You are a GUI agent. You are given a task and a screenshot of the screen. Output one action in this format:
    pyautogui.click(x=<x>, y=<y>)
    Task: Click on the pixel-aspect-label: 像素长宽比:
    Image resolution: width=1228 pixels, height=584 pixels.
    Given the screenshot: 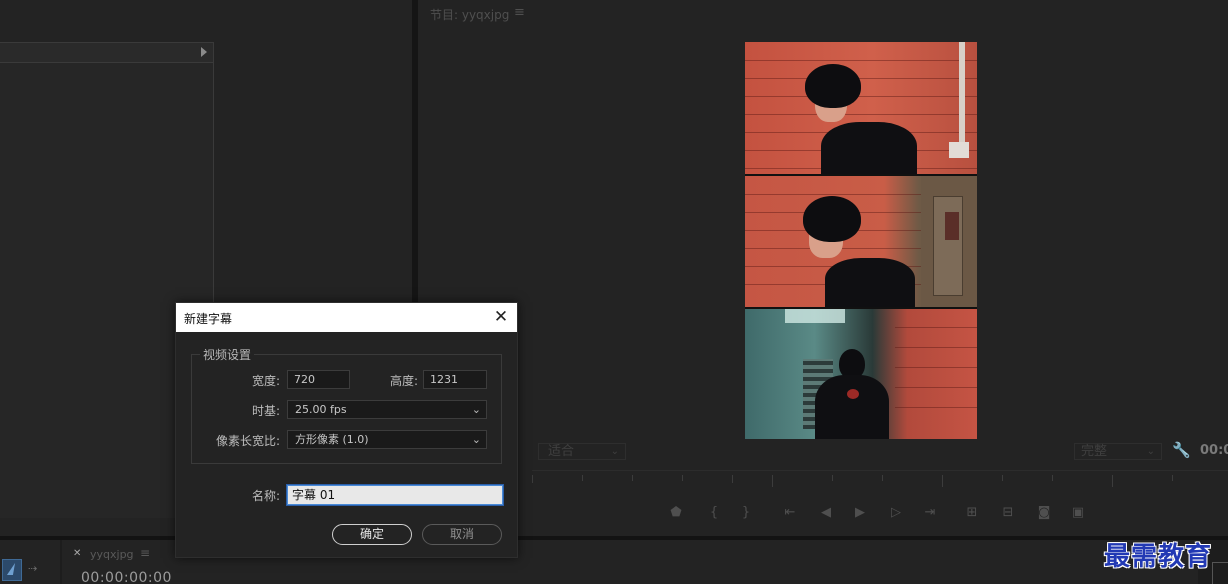 What is the action you would take?
    pyautogui.click(x=247, y=441)
    